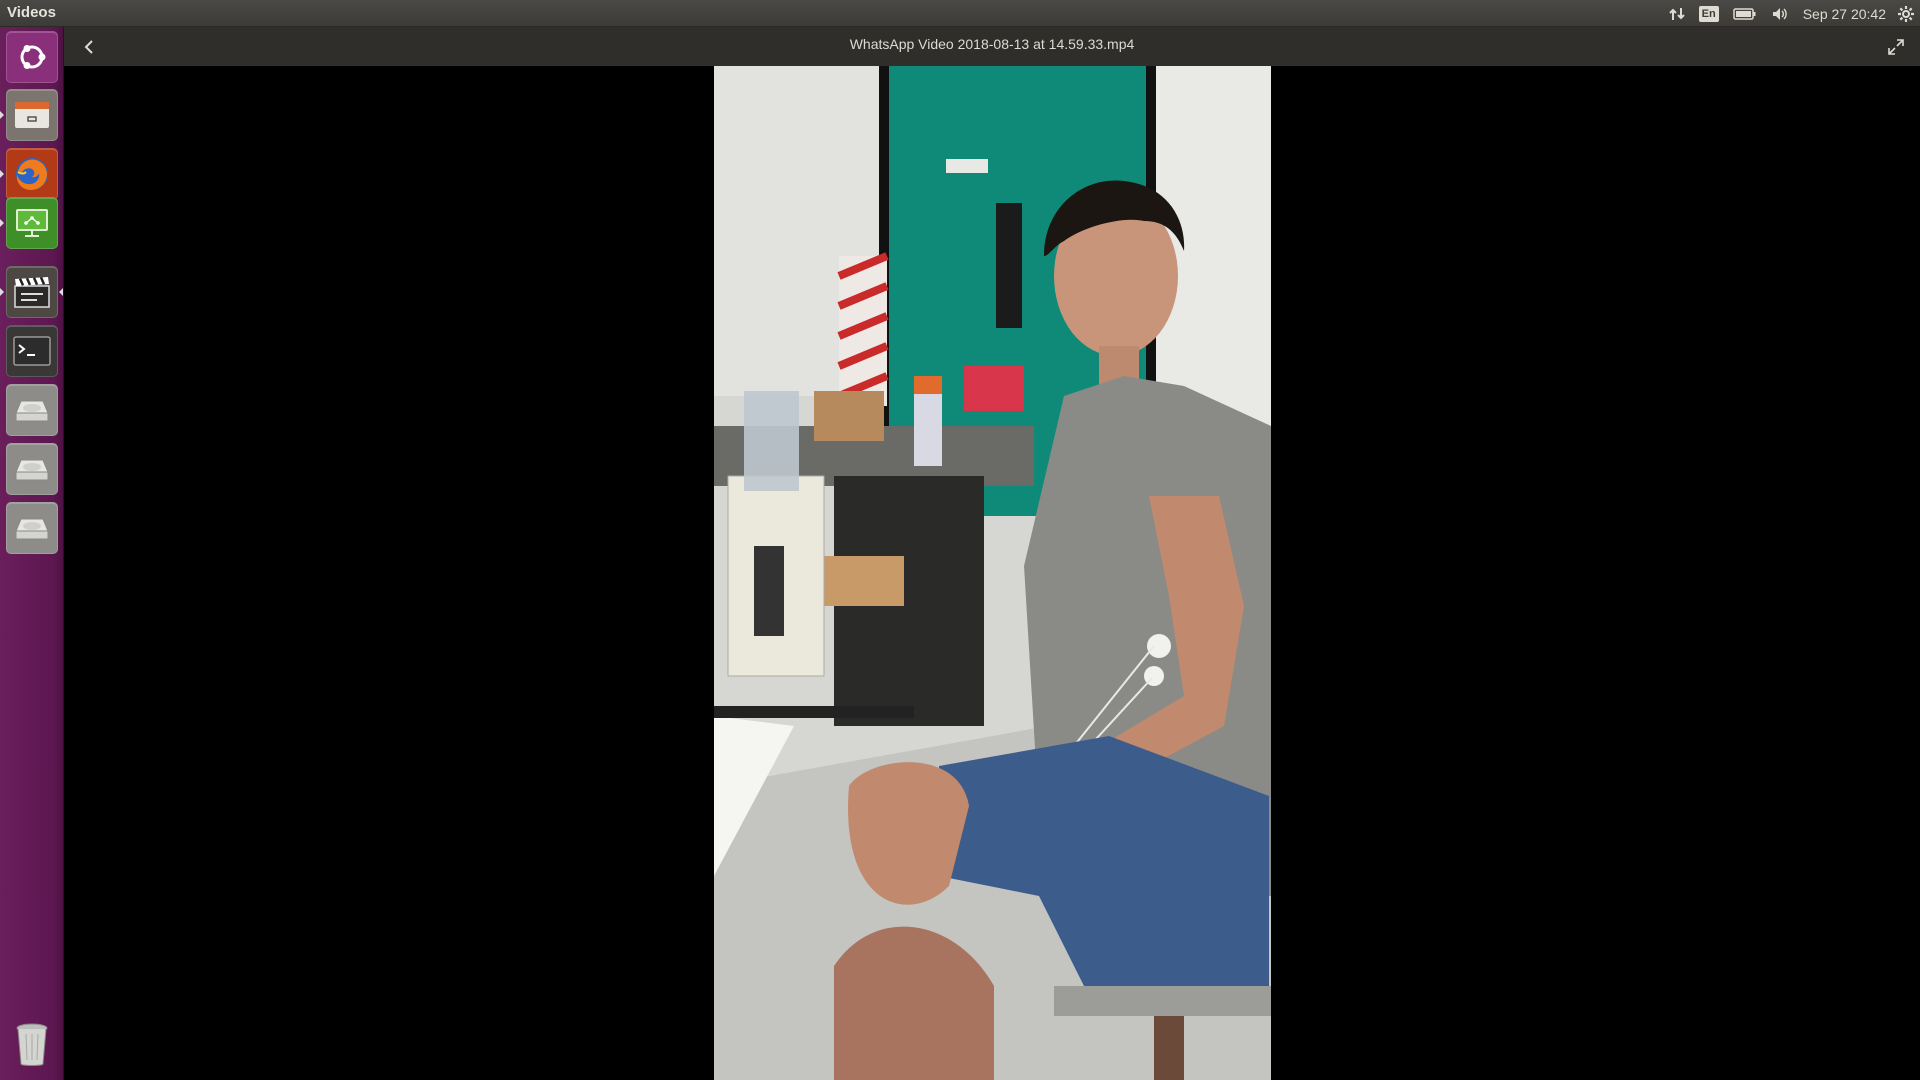 The width and height of the screenshot is (1920, 1080). What do you see at coordinates (32, 223) in the screenshot?
I see `remote-desktop-icon` at bounding box center [32, 223].